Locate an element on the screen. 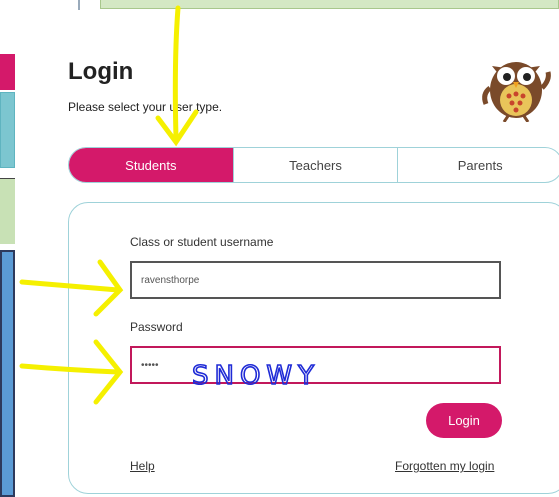  tab-teachers: Teachers is located at coordinates (316, 165).